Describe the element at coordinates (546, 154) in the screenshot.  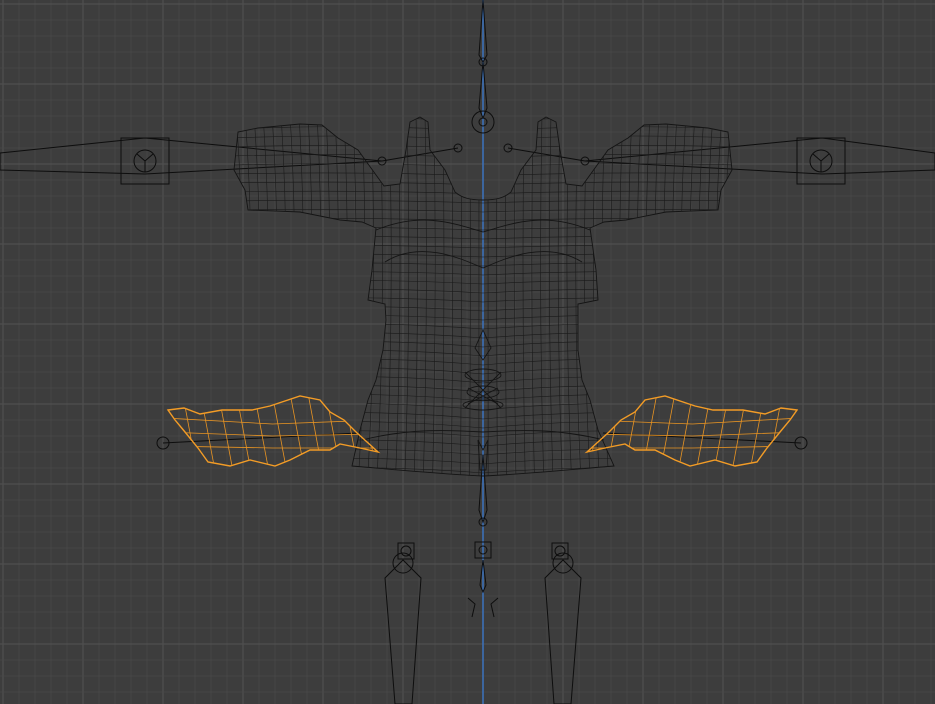
I see `bone-shoulder-right` at that location.